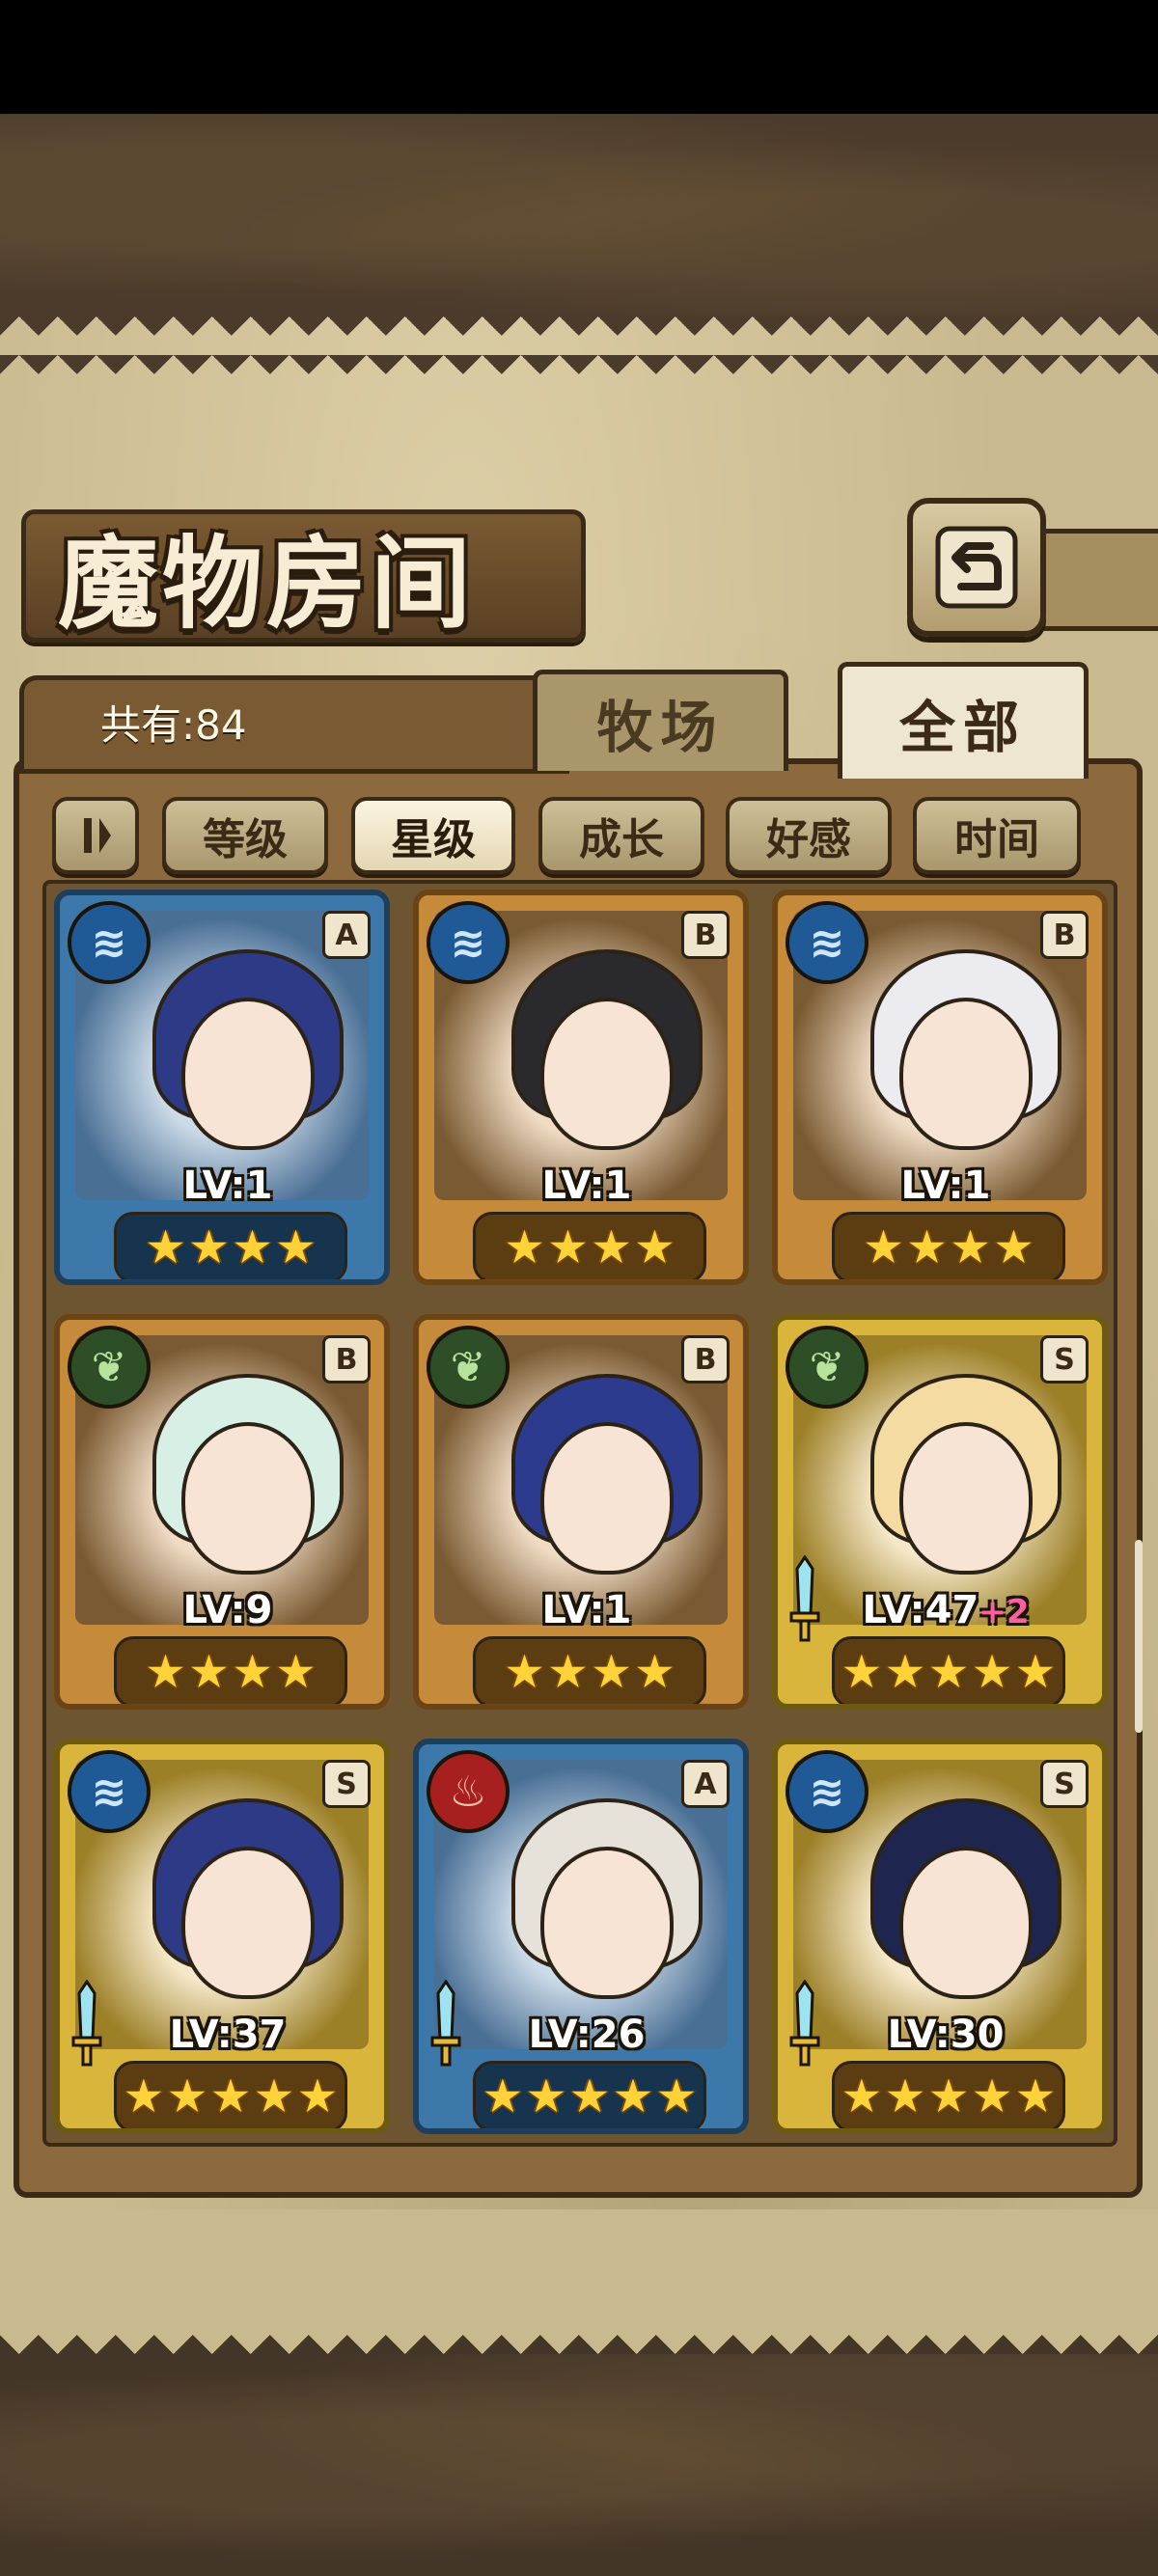 This screenshot has width=1158, height=2576. Describe the element at coordinates (245, 835) in the screenshot. I see `sort-level-button: 等级` at that location.